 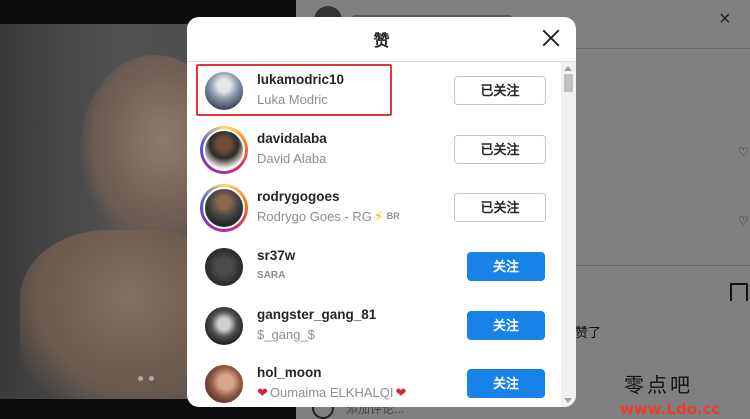 What do you see at coordinates (331, 372) in the screenshot?
I see `username: hol_moon` at bounding box center [331, 372].